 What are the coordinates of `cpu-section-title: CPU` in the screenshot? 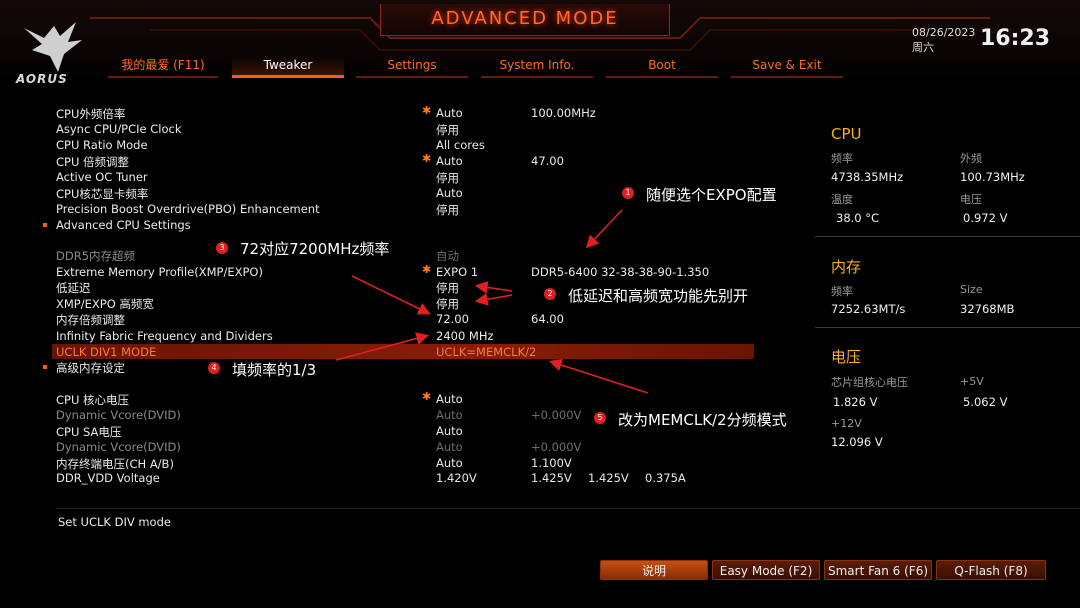 It's located at (846, 134).